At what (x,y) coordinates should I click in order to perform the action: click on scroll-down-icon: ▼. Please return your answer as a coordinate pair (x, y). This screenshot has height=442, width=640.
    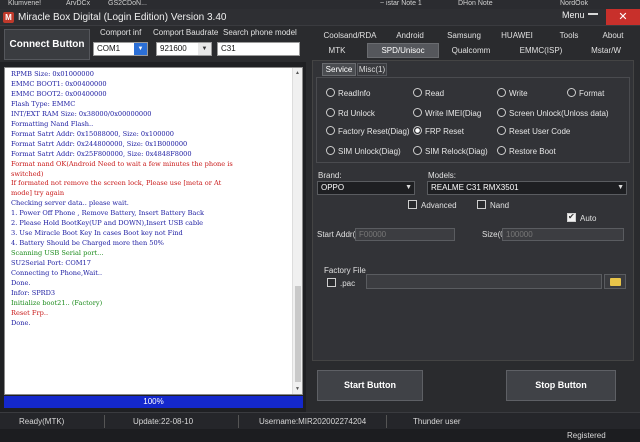
    Looking at the image, I should click on (297, 389).